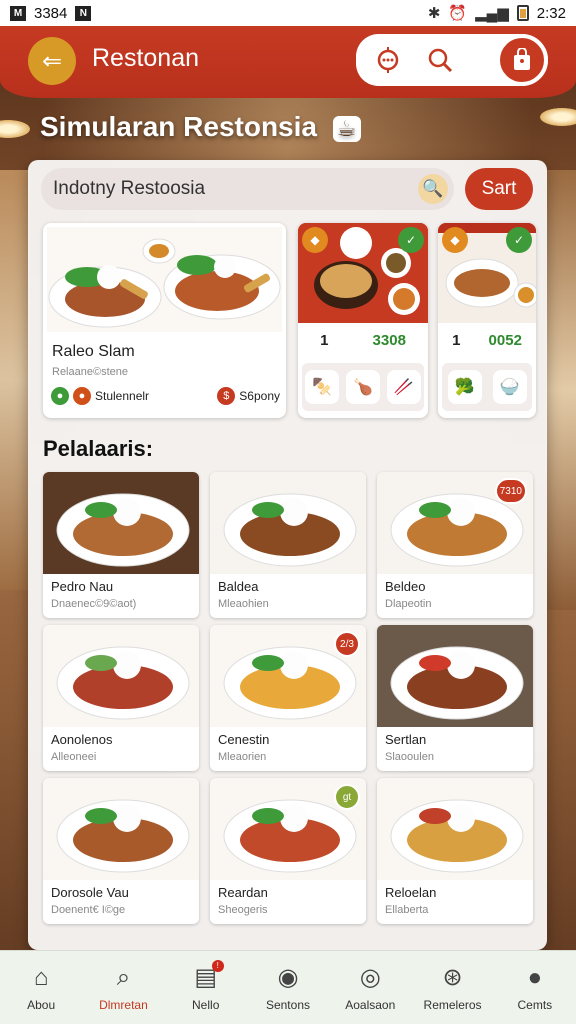 The image size is (576, 1024). I want to click on cart-button, so click(522, 60).